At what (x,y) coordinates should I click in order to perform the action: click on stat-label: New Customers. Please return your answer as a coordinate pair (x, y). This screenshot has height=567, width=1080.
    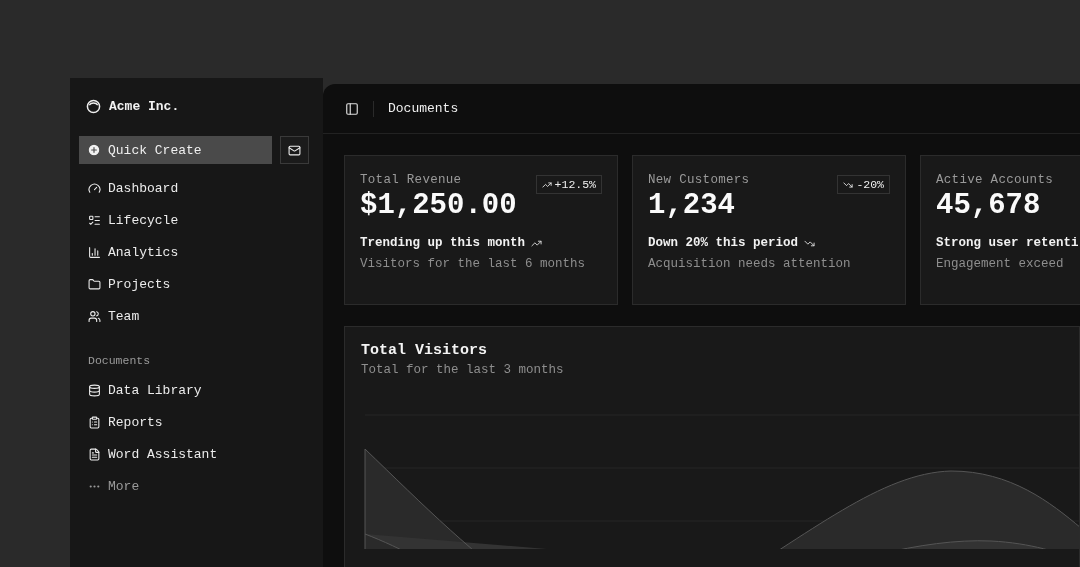
    Looking at the image, I should click on (699, 180).